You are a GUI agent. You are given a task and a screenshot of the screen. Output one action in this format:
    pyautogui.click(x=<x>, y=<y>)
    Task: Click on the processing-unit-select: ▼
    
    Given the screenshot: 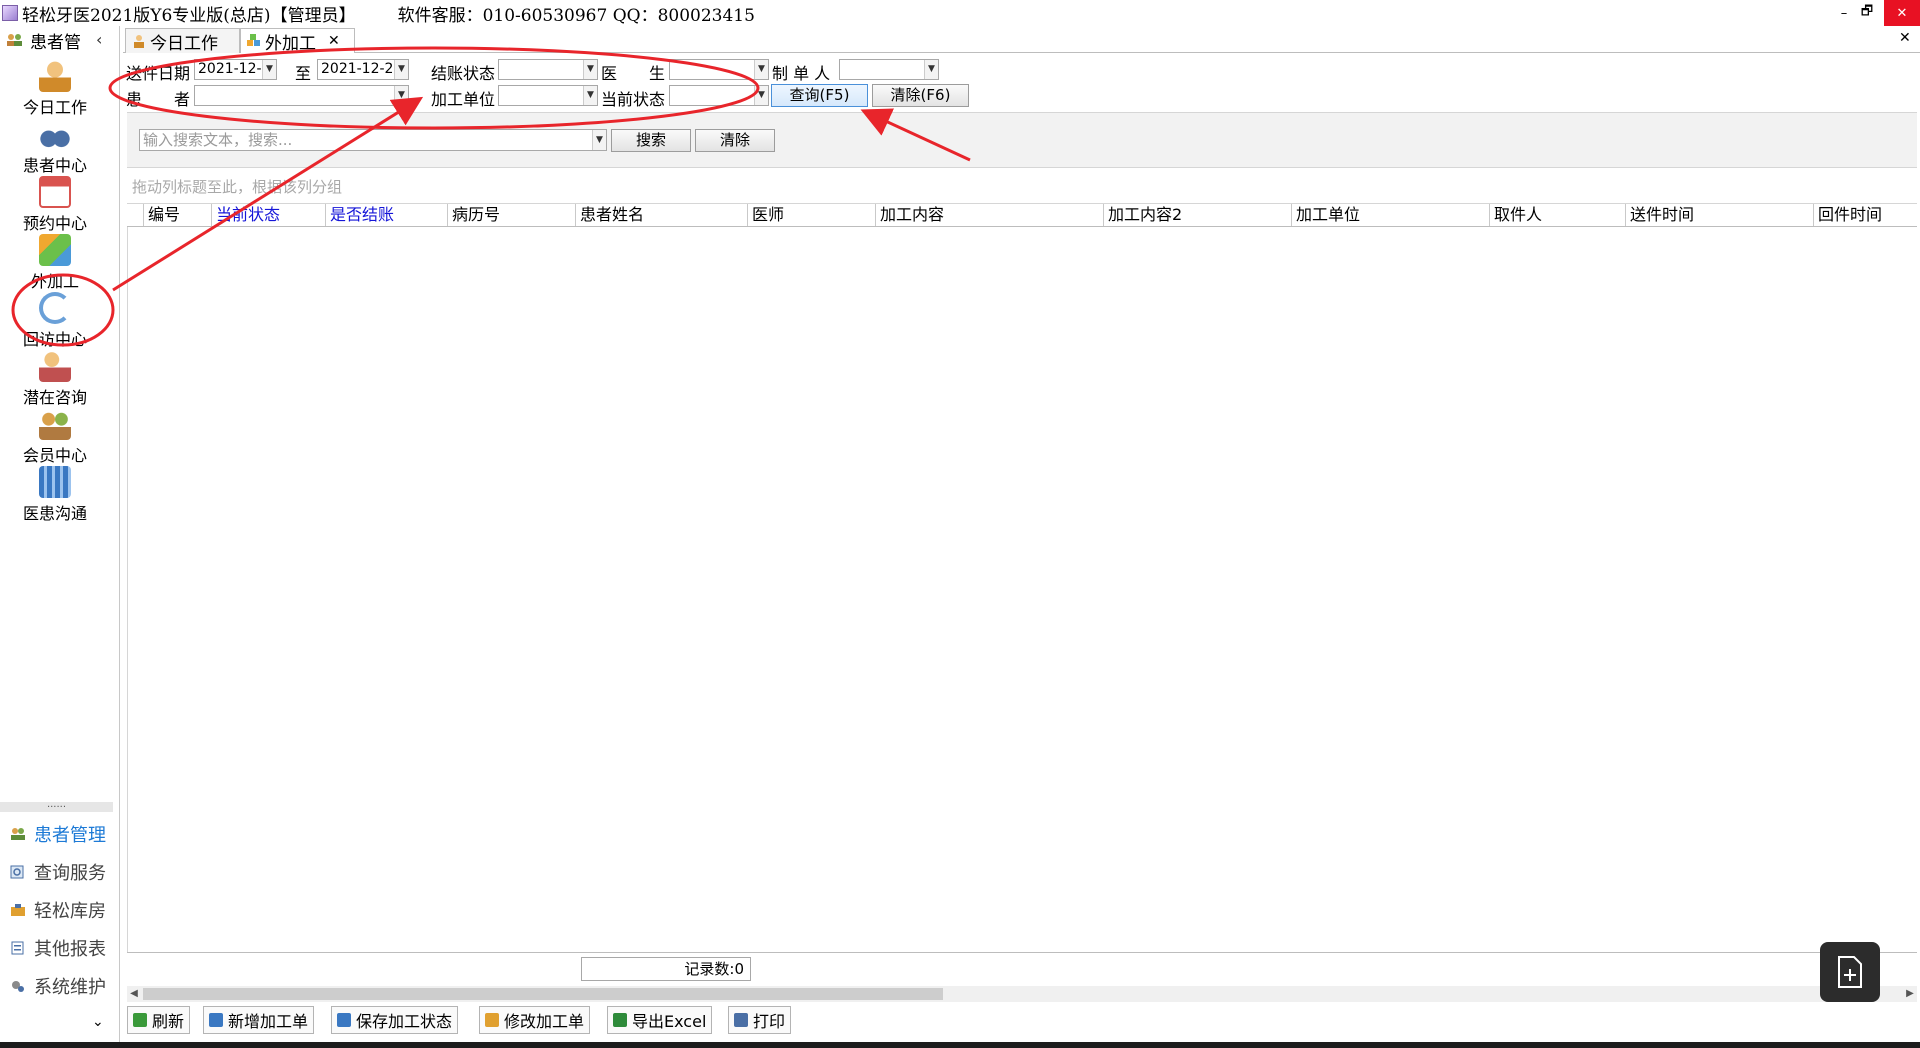 What is the action you would take?
    pyautogui.click(x=548, y=95)
    